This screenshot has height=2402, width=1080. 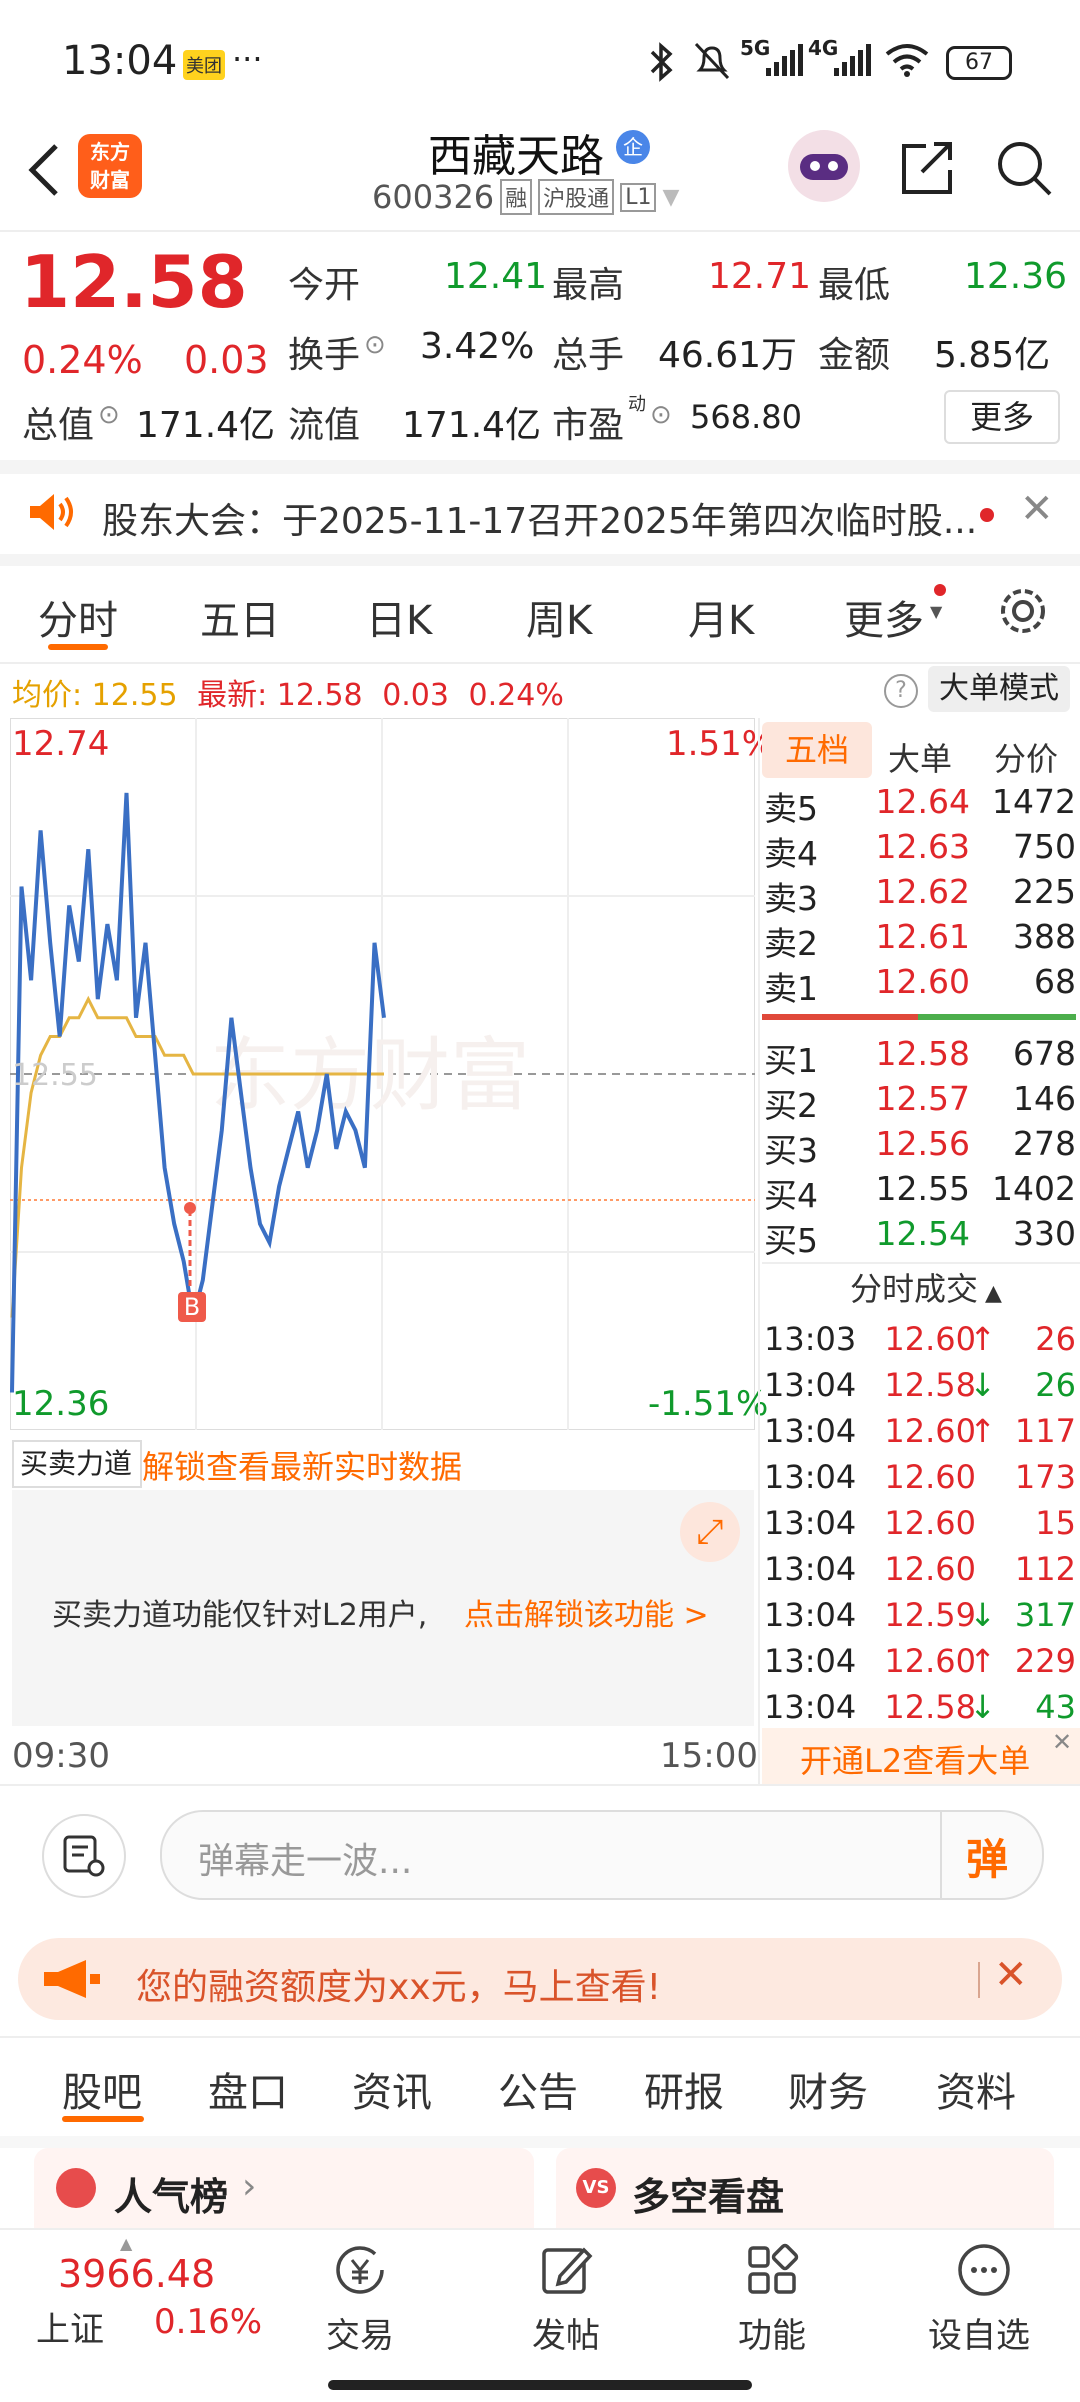 What do you see at coordinates (47, 695) in the screenshot?
I see `avg-label: 均价:` at bounding box center [47, 695].